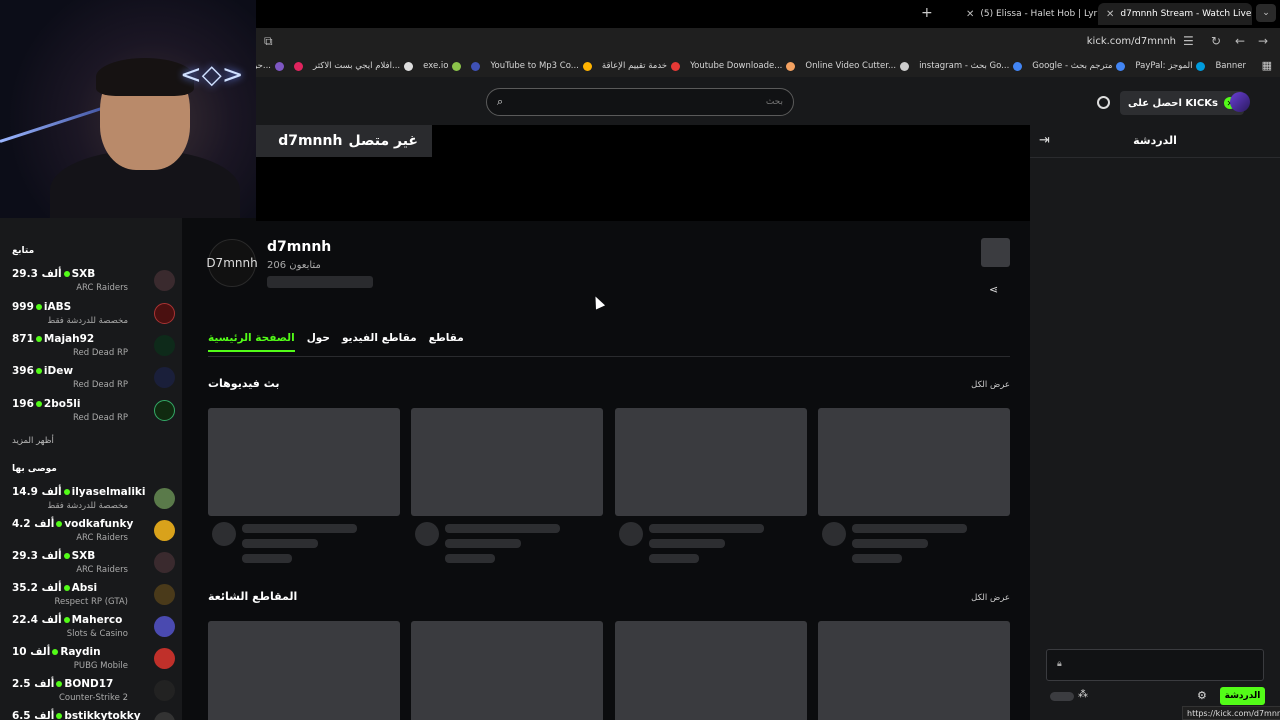 The image size is (1280, 720). Describe the element at coordinates (232, 263) in the screenshot. I see `channel-avatar: D7mnnh` at that location.